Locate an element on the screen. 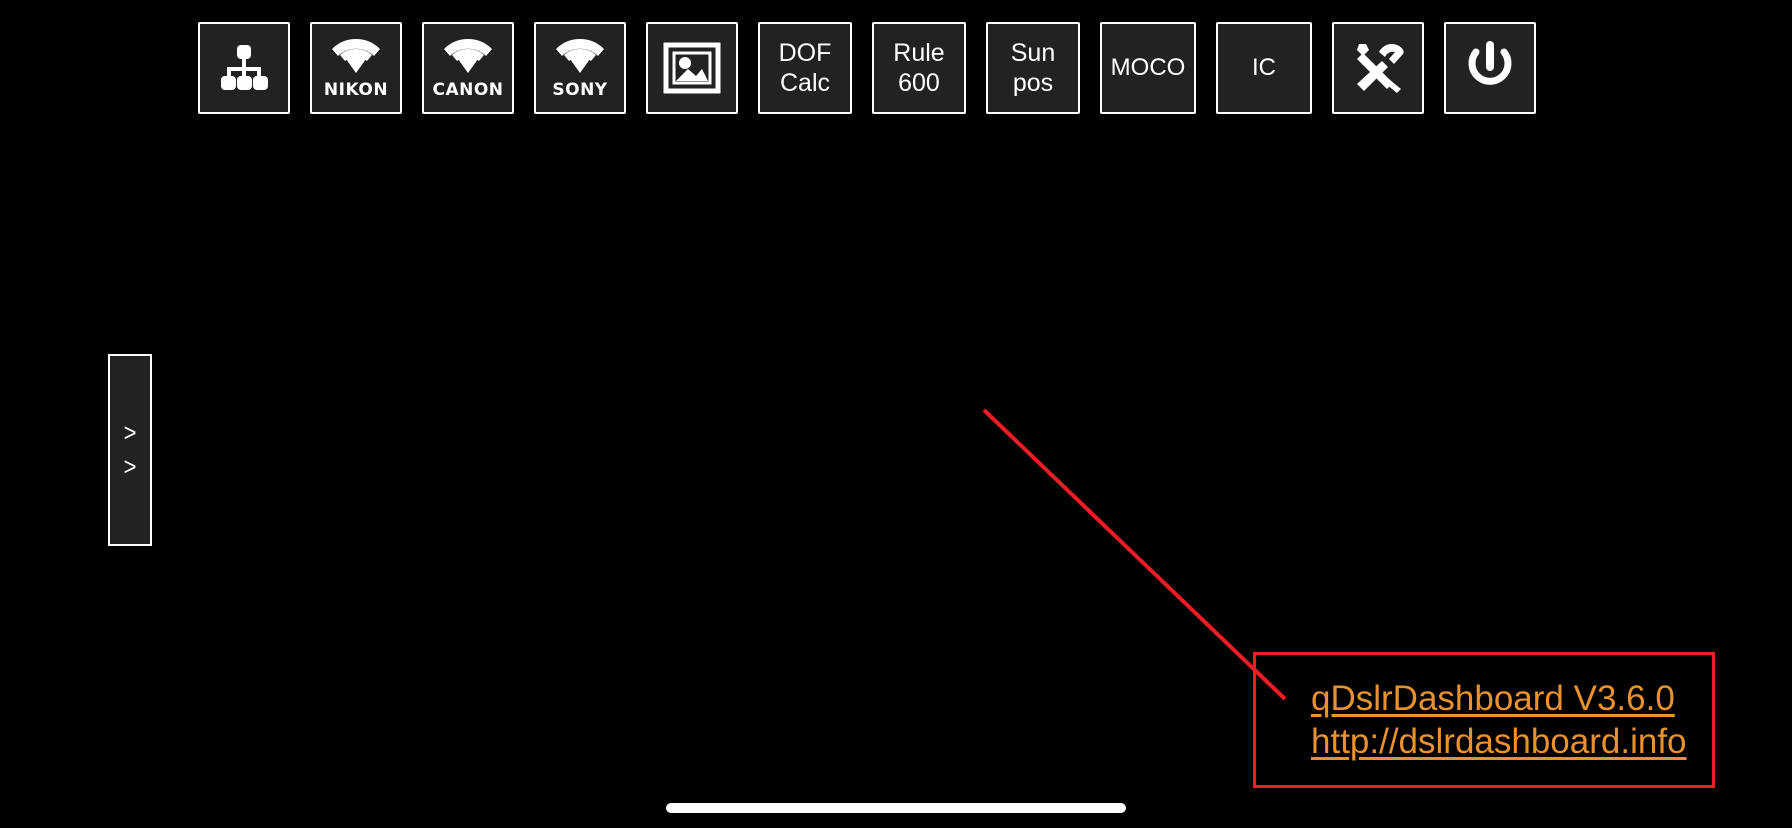 This screenshot has height=828, width=1792. image-picture-icon is located at coordinates (692, 68).